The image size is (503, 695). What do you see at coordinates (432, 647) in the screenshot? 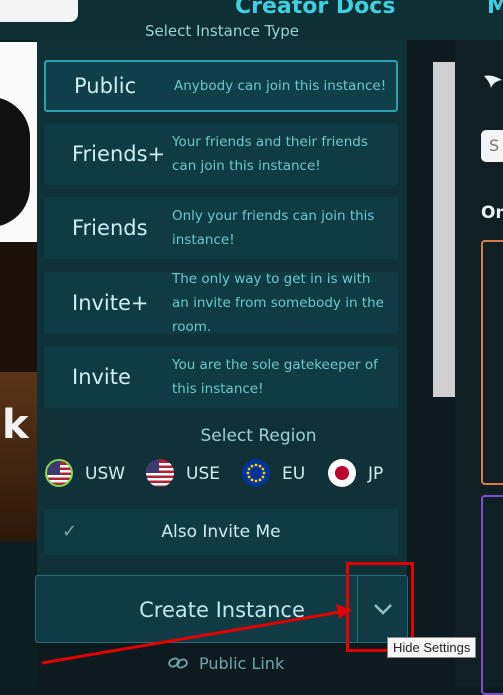
I see `hide-settings-tooltip: Hide Settings` at bounding box center [432, 647].